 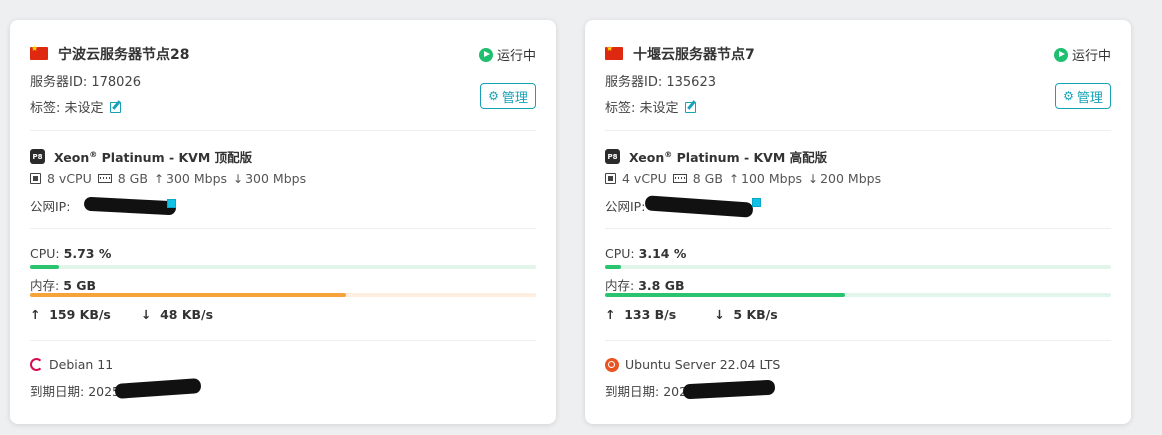 I want to click on spec-row: 4 vCPU 8 GB ↑ 100 Mbps ↓ 200 Mbps, so click(x=743, y=178).